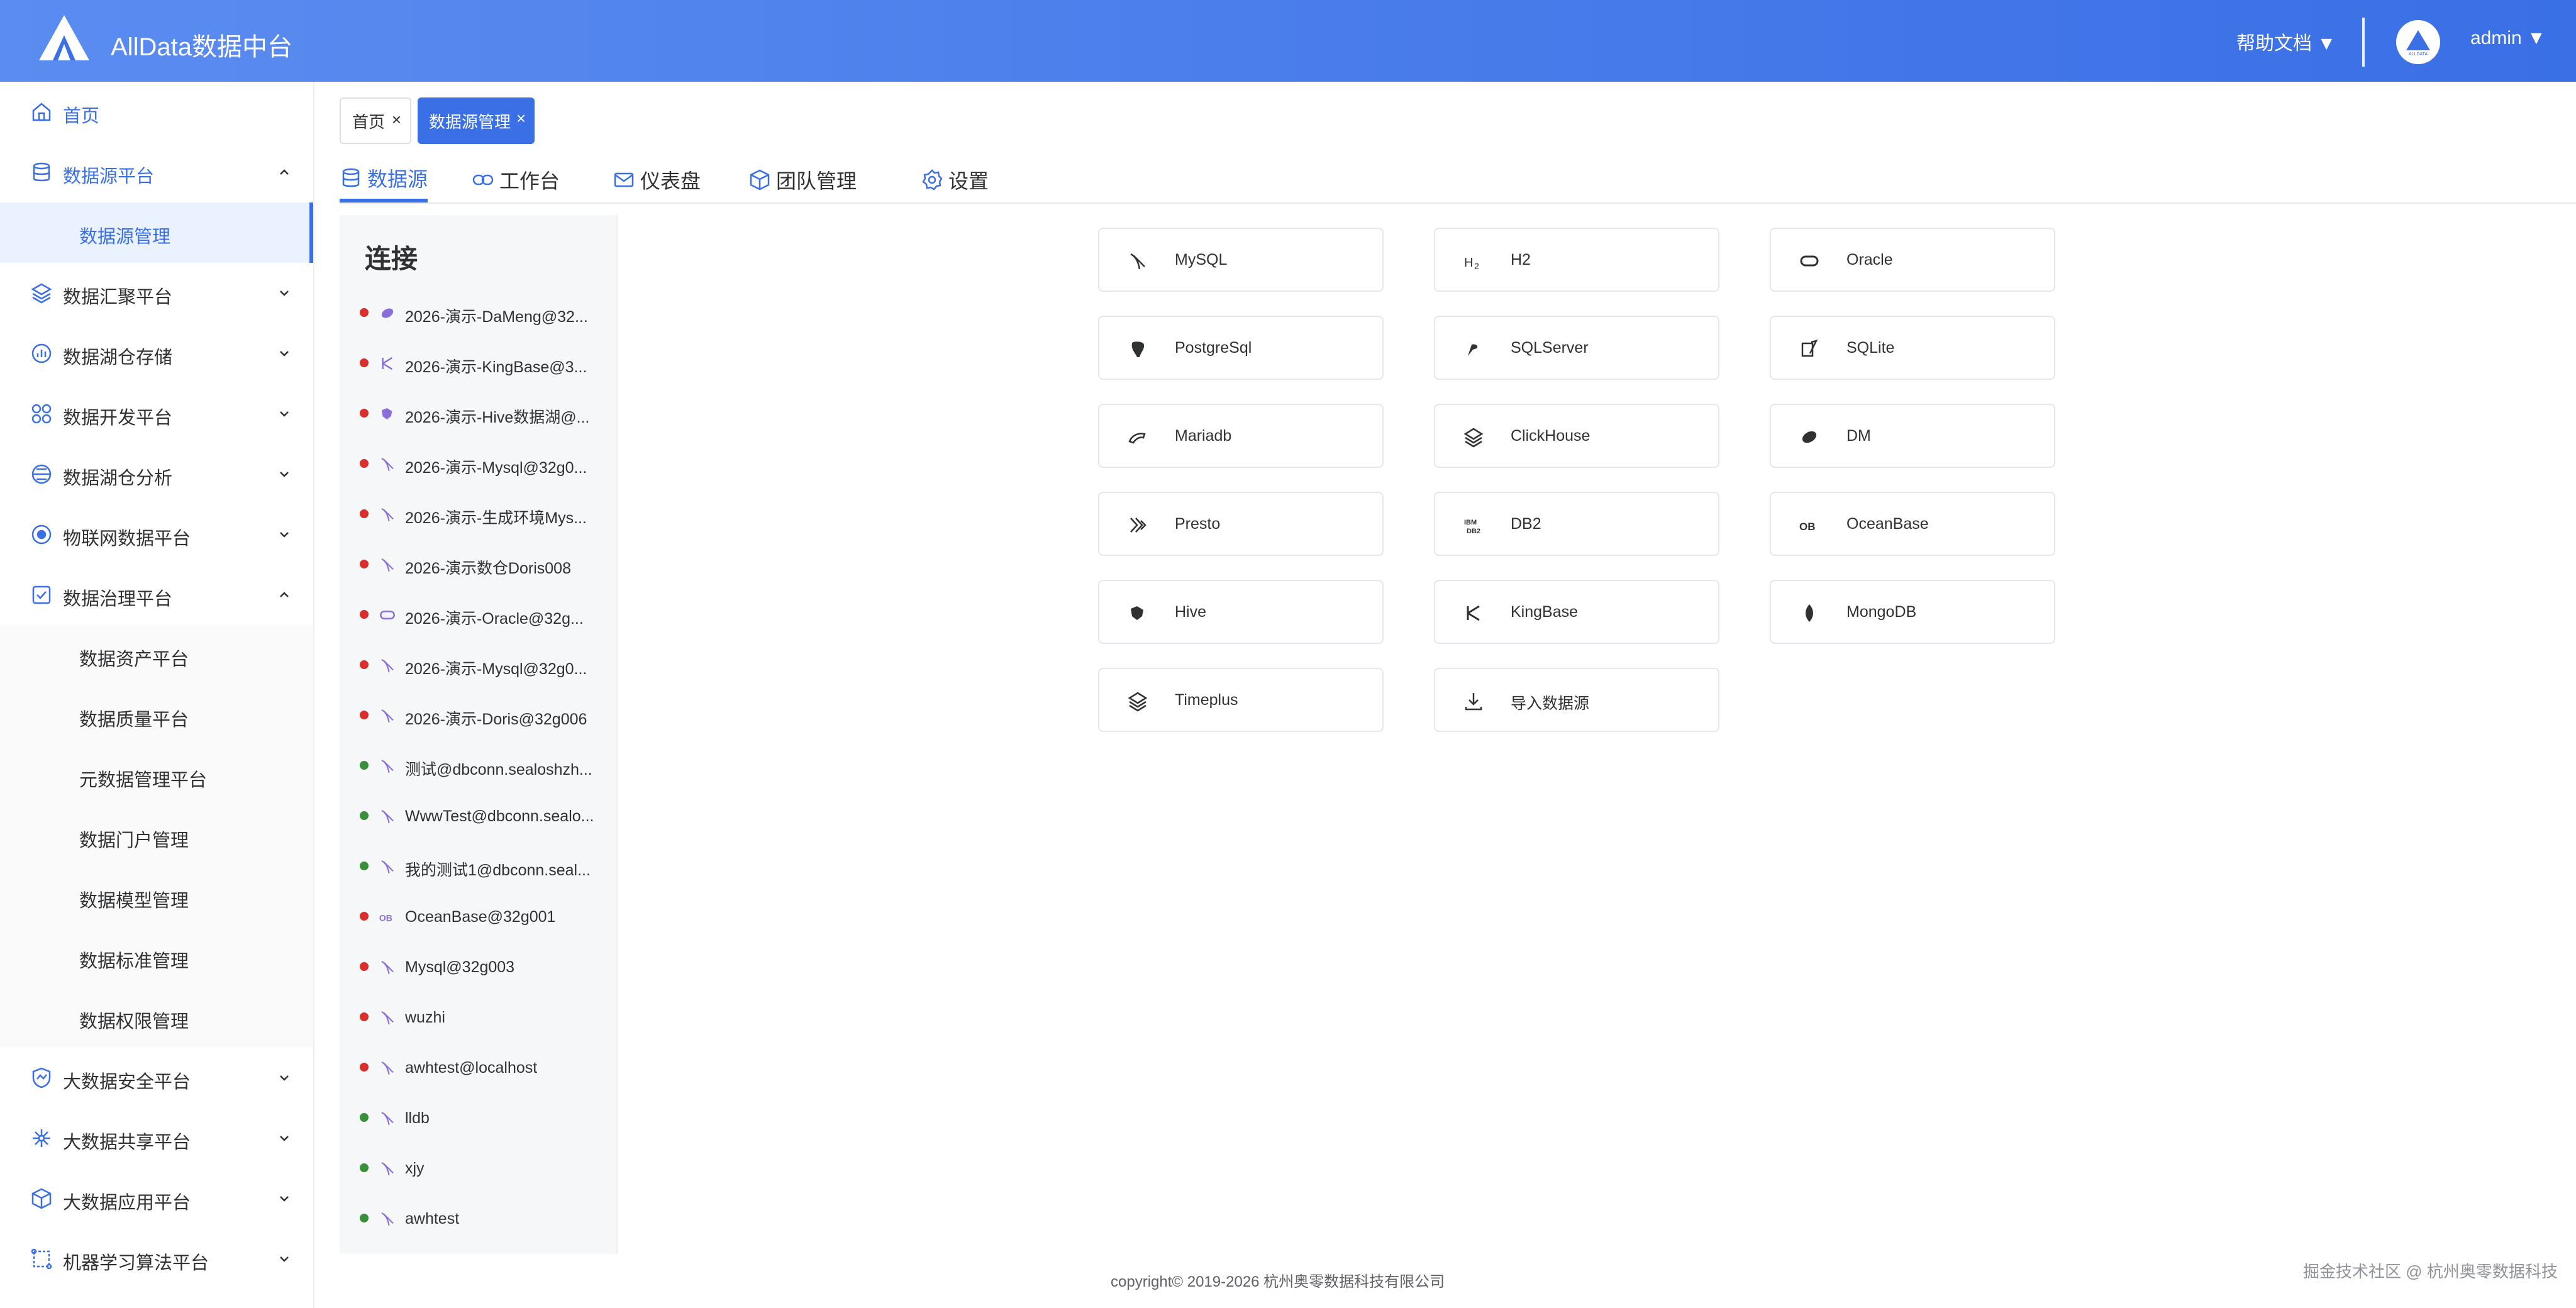  What do you see at coordinates (1576, 524) in the screenshot?
I see `datasource-card-db2: IBM DB2 DB2` at bounding box center [1576, 524].